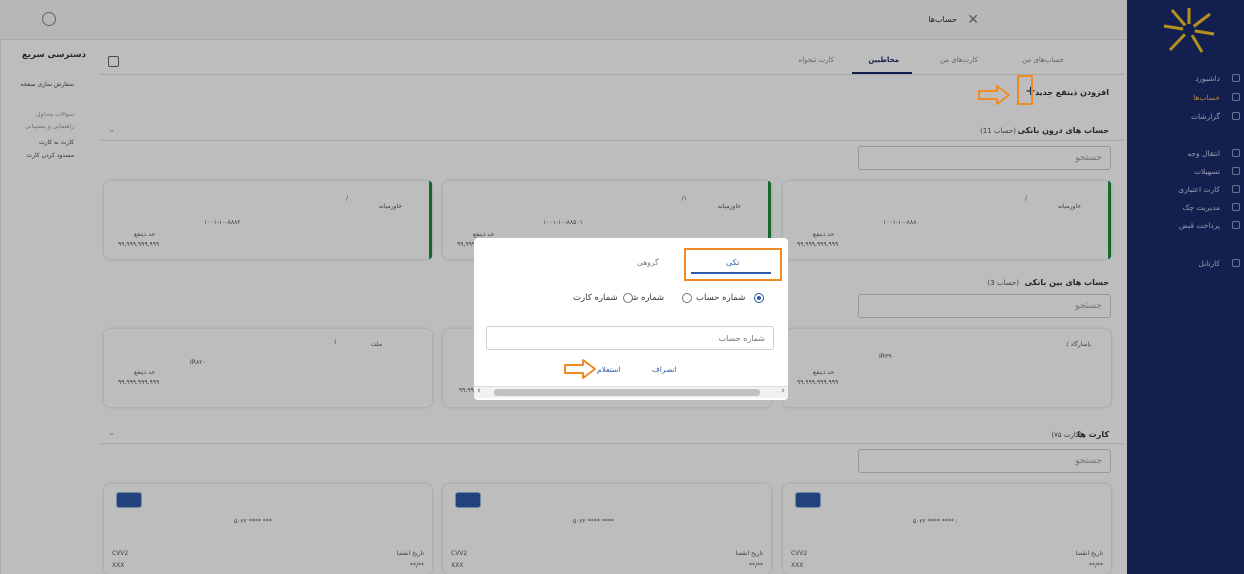  I want to click on arrow-right-icon, so click(994, 95).